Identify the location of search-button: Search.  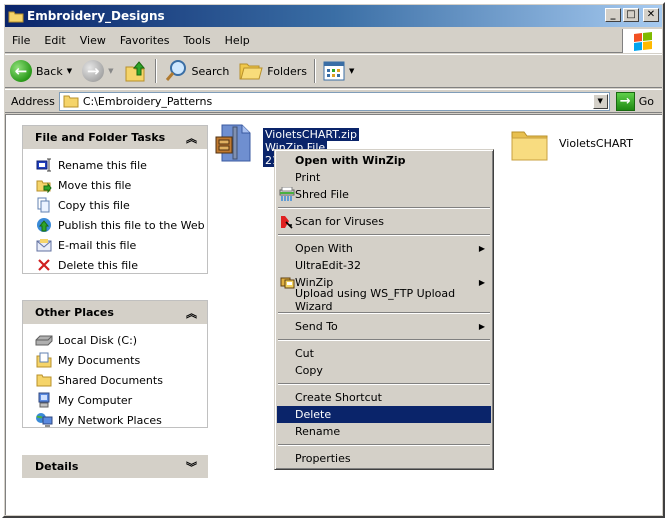
(197, 71).